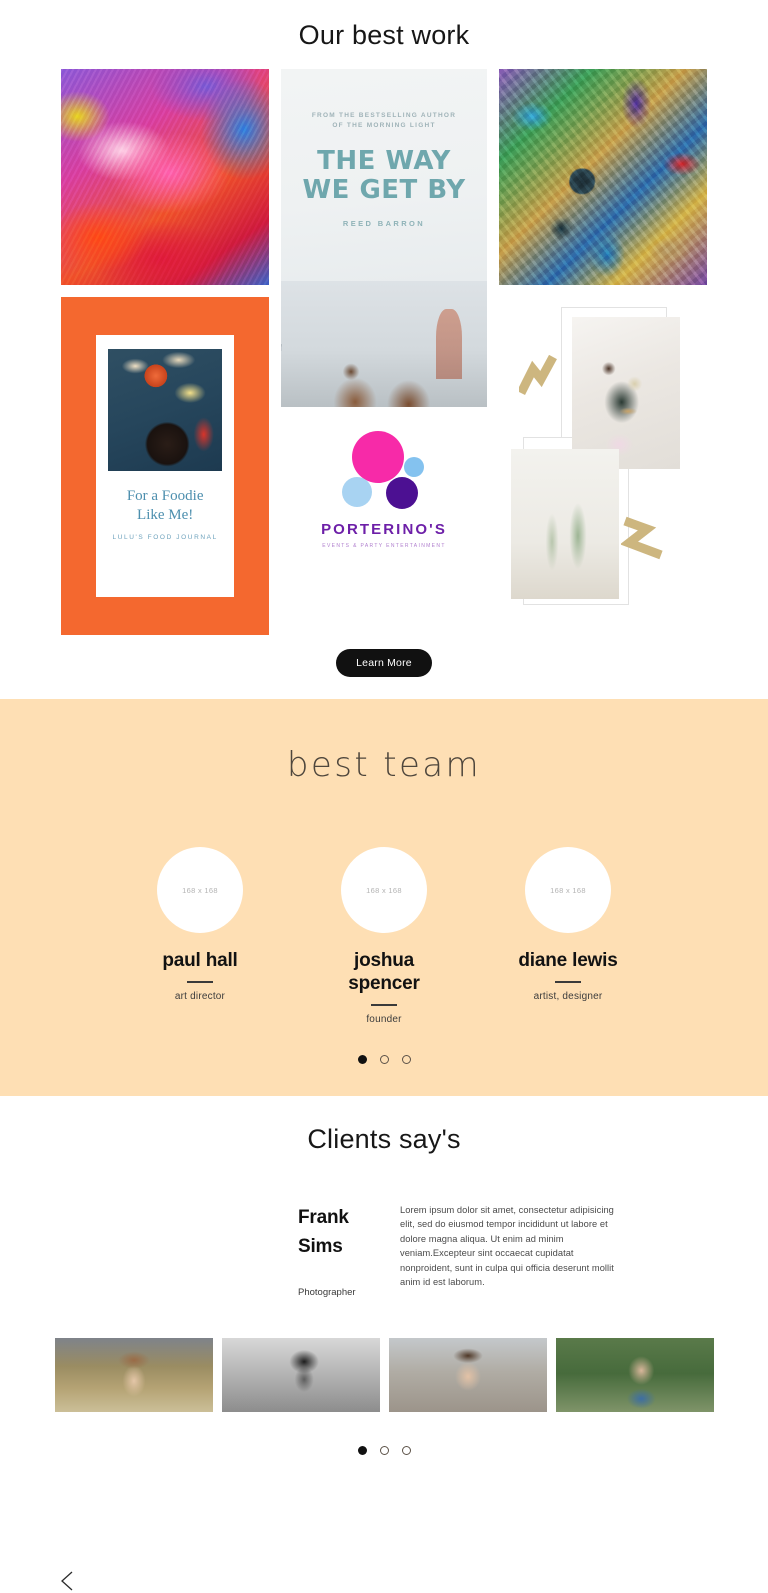  I want to click on porterinos-logo-marks, so click(384, 470).